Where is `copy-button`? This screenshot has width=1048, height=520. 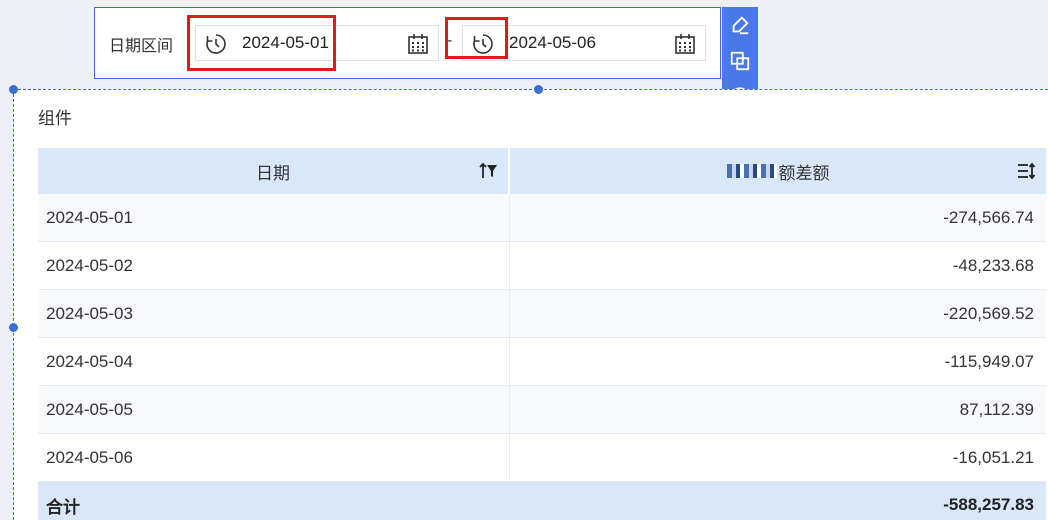
copy-button is located at coordinates (740, 61).